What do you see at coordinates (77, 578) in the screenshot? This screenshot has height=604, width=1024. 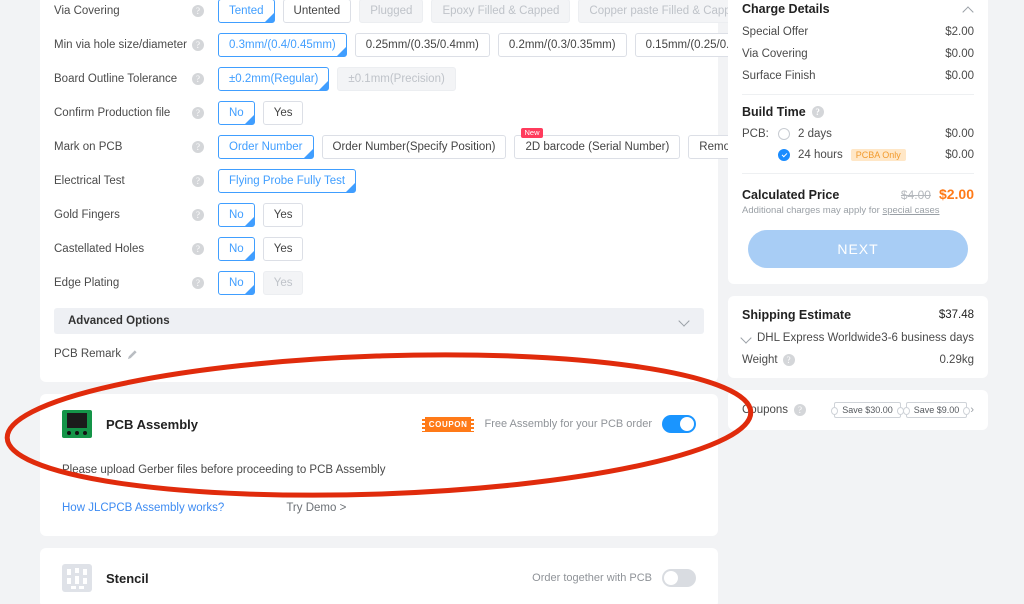 I see `stencil-icon` at bounding box center [77, 578].